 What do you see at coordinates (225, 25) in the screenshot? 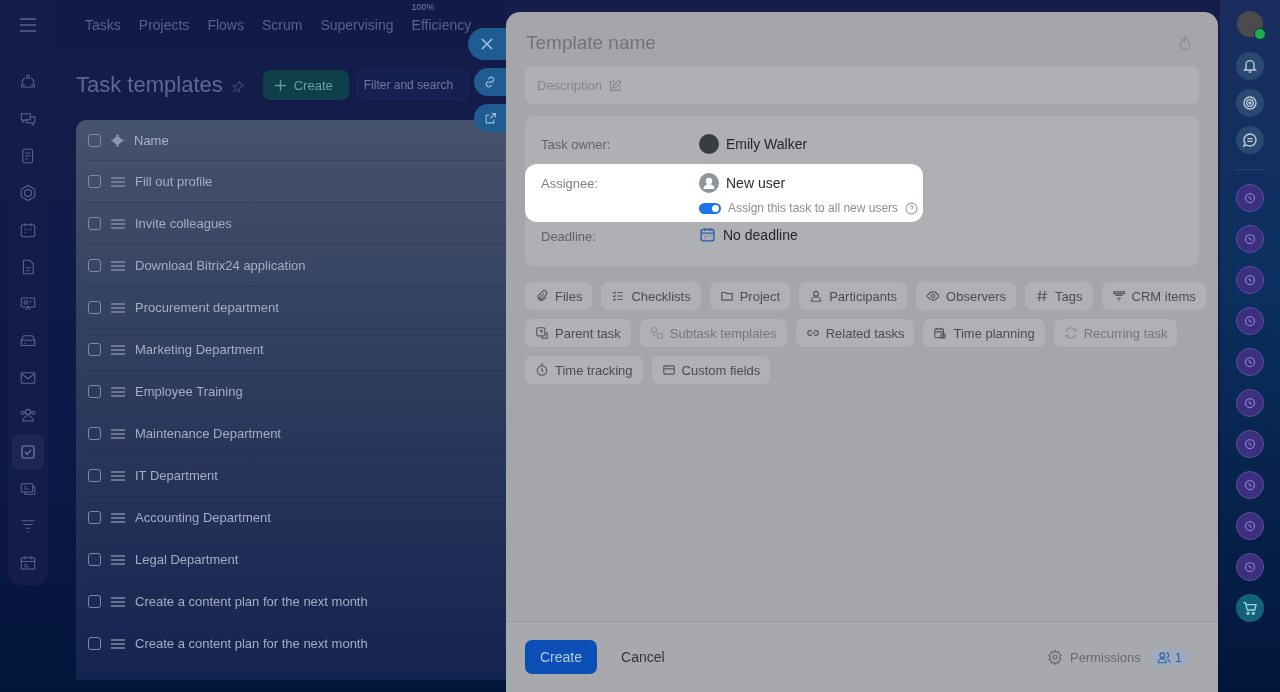
I see `nav-tab: Flows` at bounding box center [225, 25].